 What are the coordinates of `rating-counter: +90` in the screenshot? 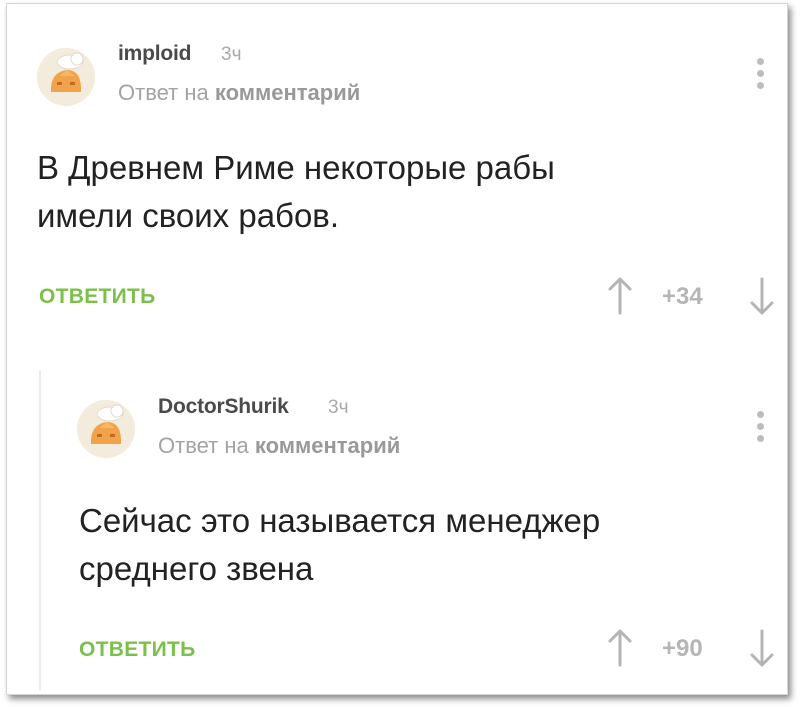 It's located at (682, 648).